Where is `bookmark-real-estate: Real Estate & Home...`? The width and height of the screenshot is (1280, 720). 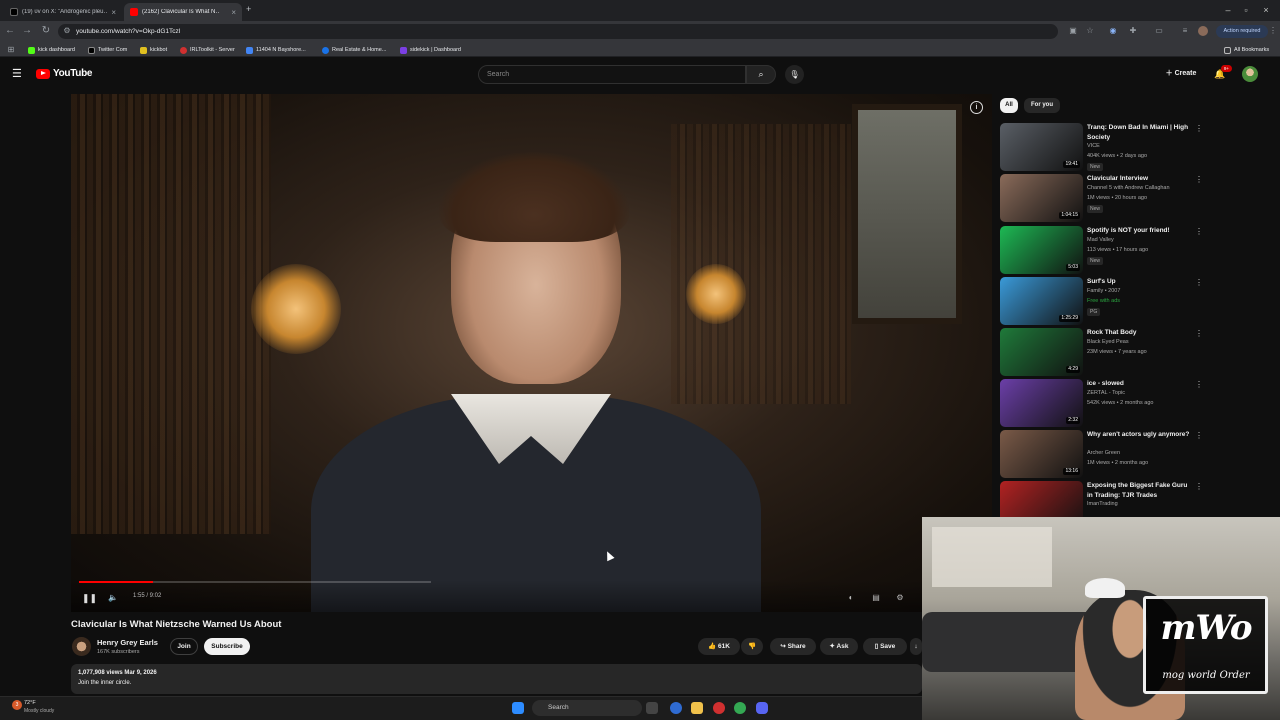 bookmark-real-estate: Real Estate & Home... is located at coordinates (354, 50).